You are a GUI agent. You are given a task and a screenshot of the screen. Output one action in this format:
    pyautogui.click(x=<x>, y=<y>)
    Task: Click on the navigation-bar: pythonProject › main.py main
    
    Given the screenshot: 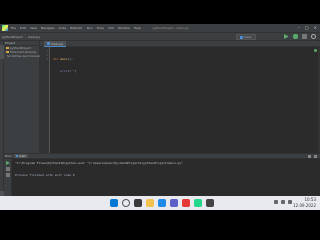 What is the action you would take?
    pyautogui.click(x=160, y=36)
    